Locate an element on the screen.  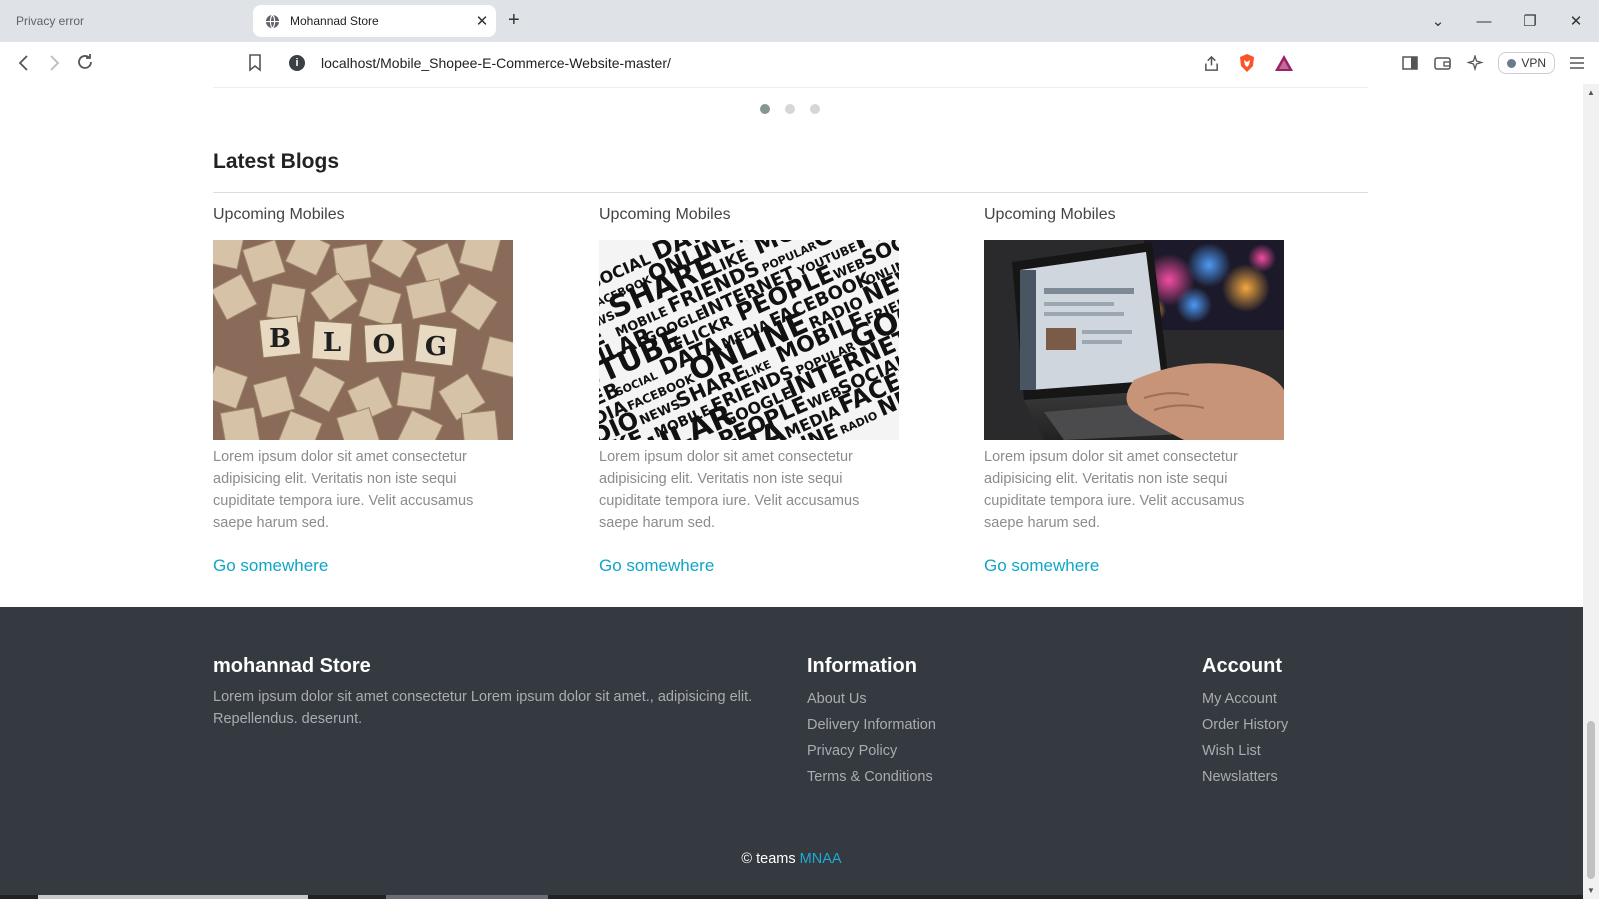
carousel-bottom-edge is located at coordinates (790, 86).